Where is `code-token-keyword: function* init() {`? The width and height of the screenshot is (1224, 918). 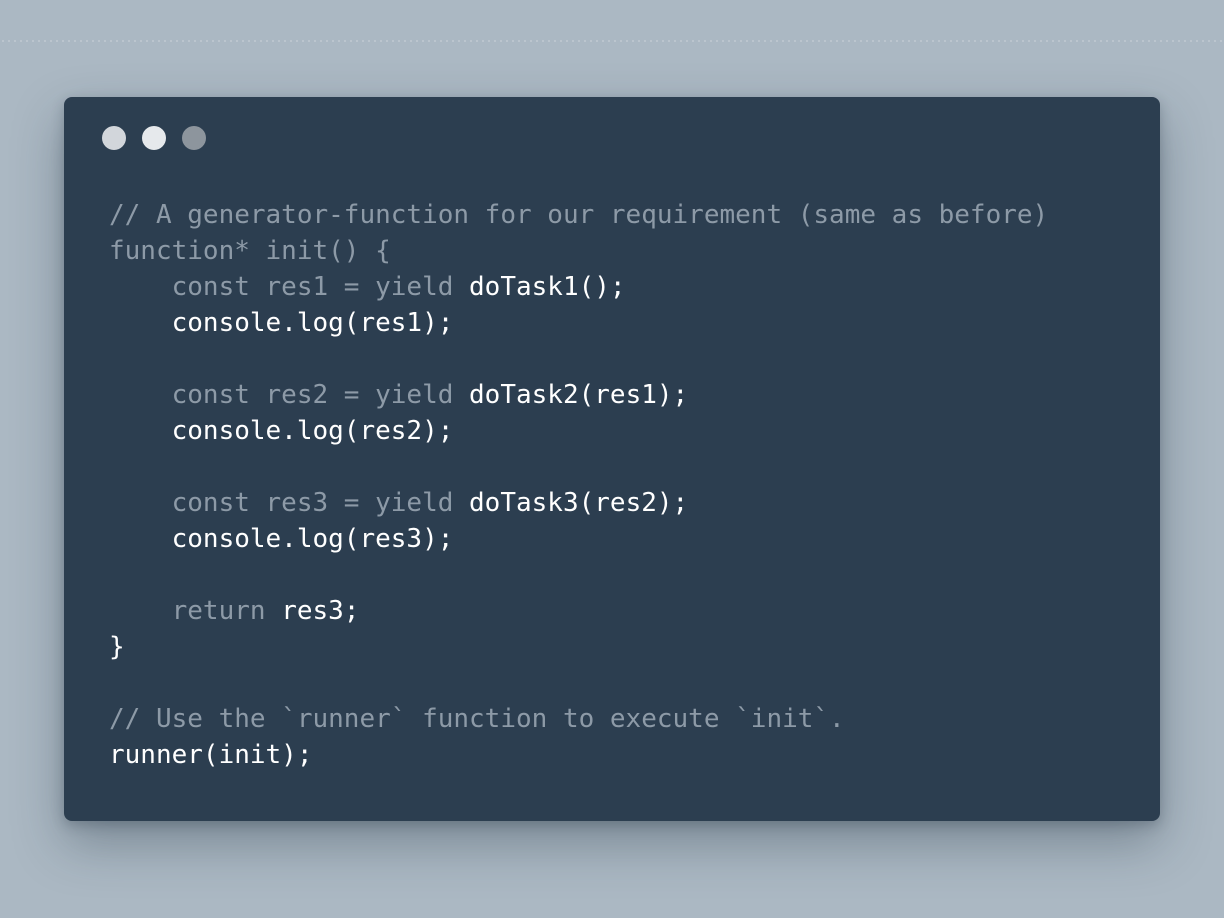
code-token-keyword: function* init() { is located at coordinates (250, 251).